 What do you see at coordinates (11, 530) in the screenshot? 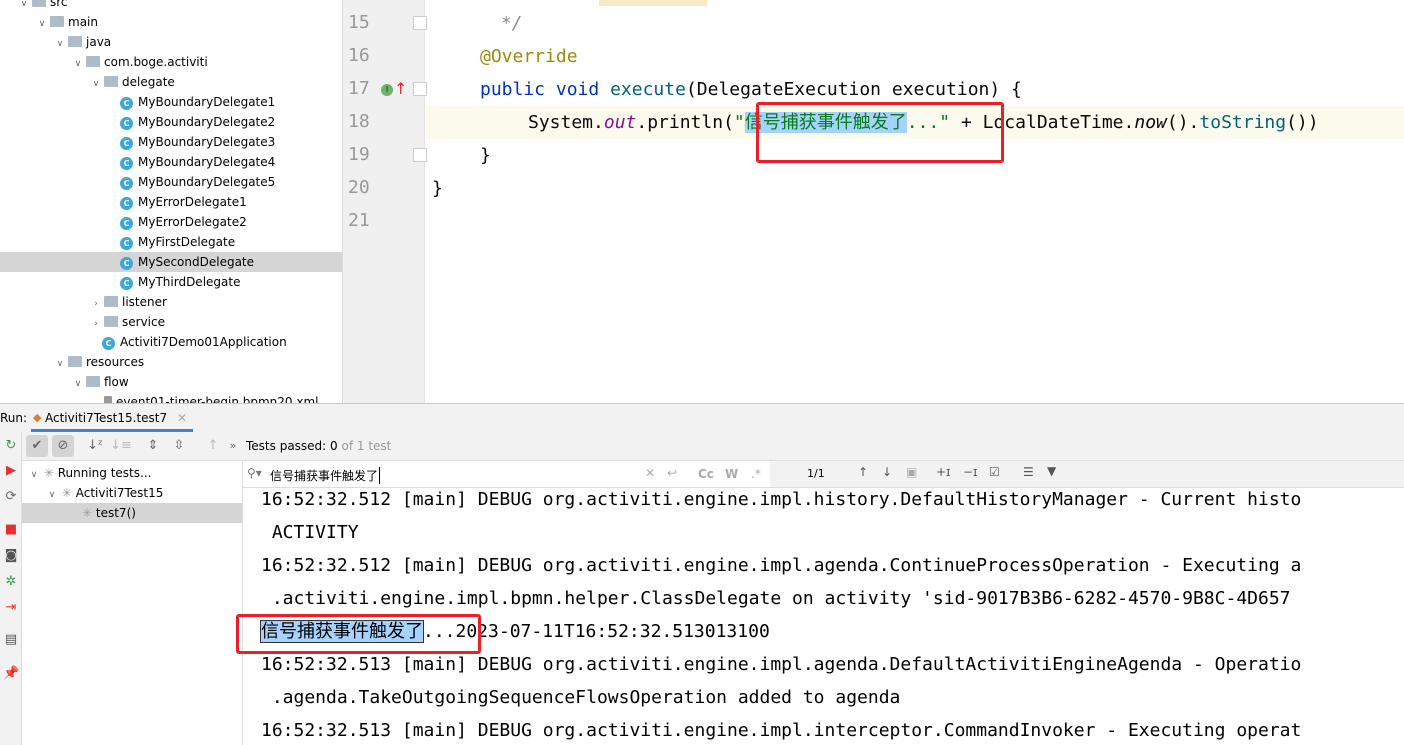
I see `stop-icon: ■` at bounding box center [11, 530].